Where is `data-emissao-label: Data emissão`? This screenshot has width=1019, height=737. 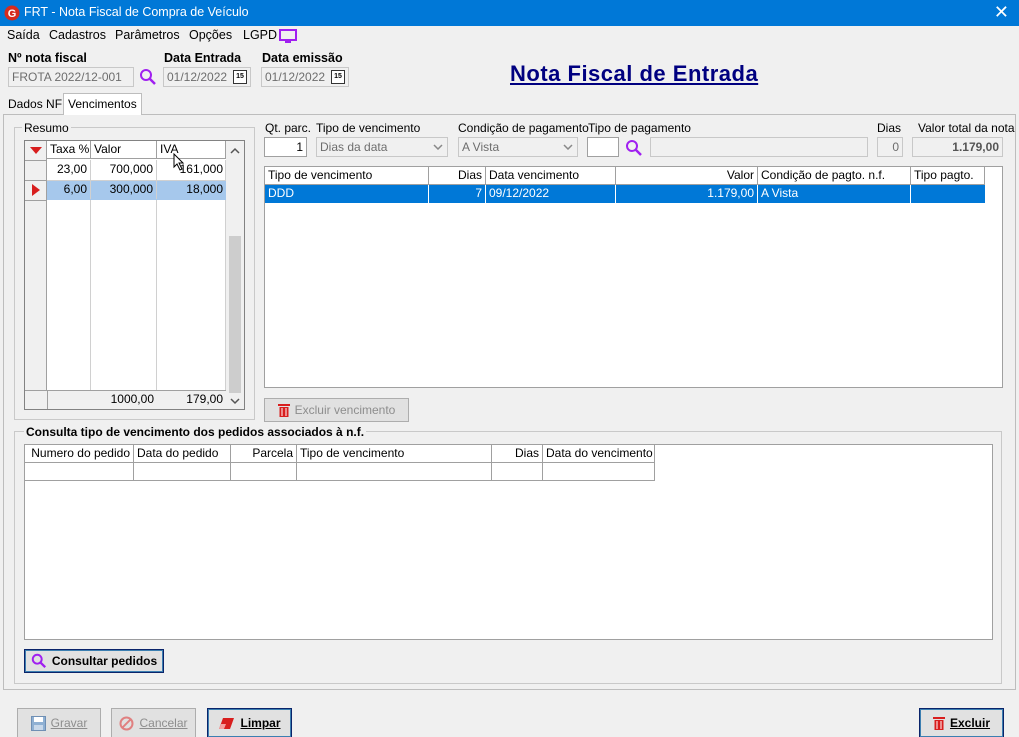 data-emissao-label: Data emissão is located at coordinates (302, 58).